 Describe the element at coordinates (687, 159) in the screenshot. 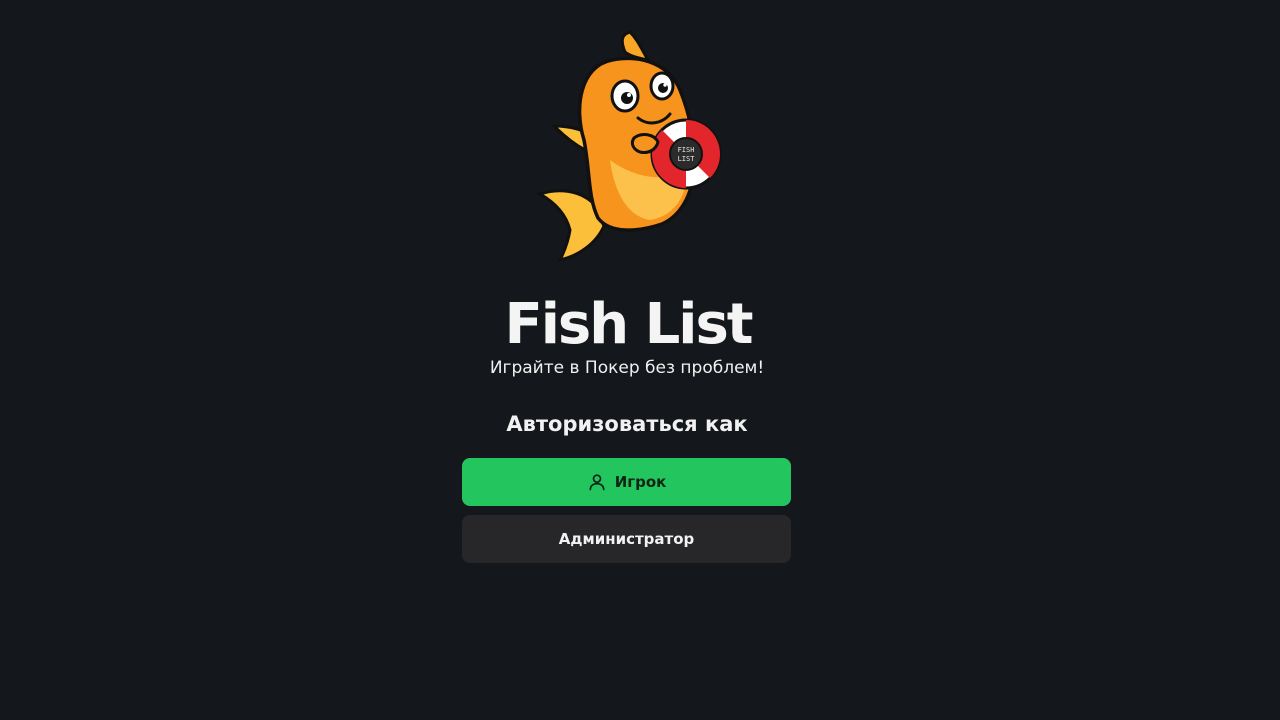

I see `logo-text-list: LIST` at that location.